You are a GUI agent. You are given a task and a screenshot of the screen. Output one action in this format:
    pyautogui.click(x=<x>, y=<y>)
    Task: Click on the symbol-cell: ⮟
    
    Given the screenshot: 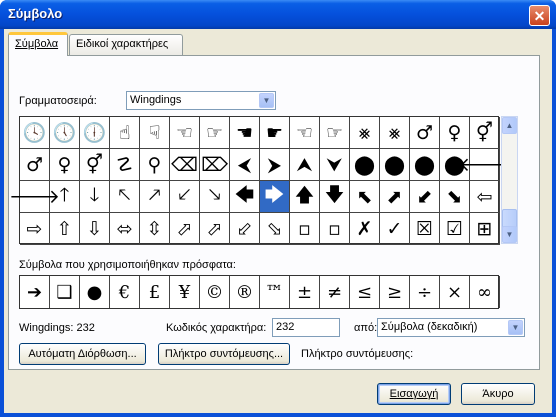 What is the action you would take?
    pyautogui.click(x=335, y=165)
    